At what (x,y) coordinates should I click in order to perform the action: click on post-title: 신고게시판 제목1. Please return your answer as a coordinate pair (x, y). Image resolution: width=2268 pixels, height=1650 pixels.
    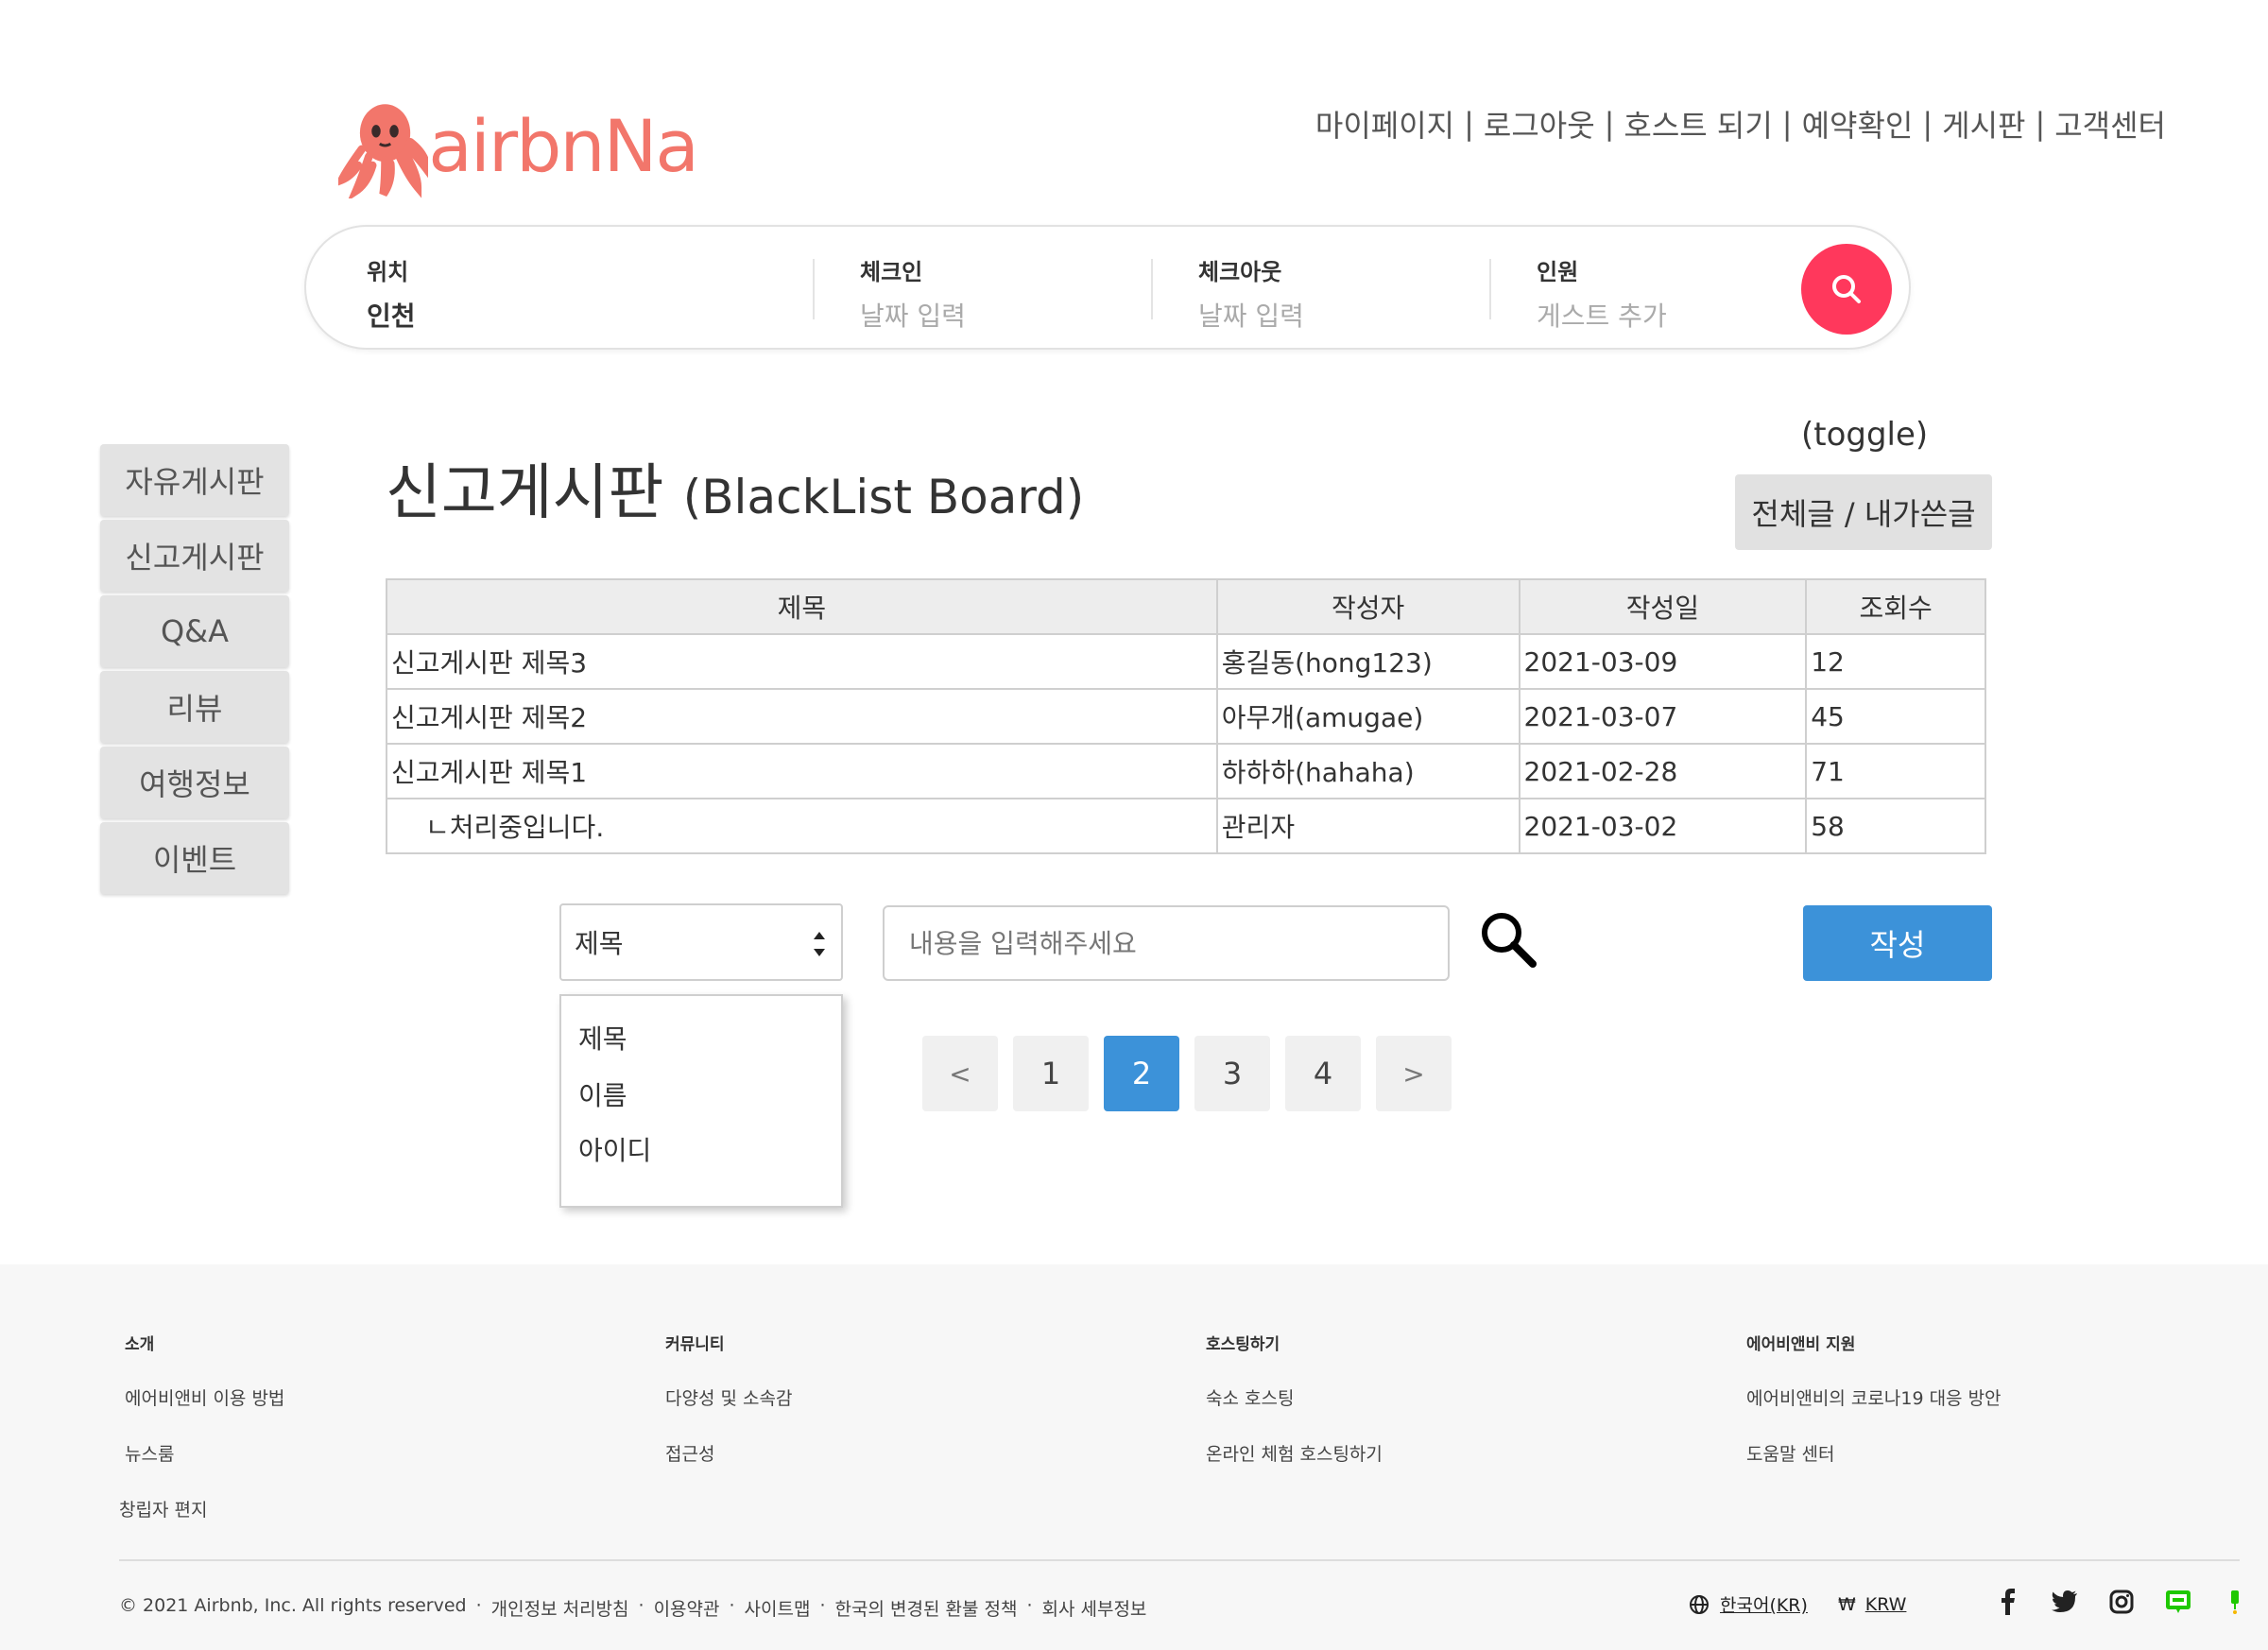
    Looking at the image, I should click on (802, 771).